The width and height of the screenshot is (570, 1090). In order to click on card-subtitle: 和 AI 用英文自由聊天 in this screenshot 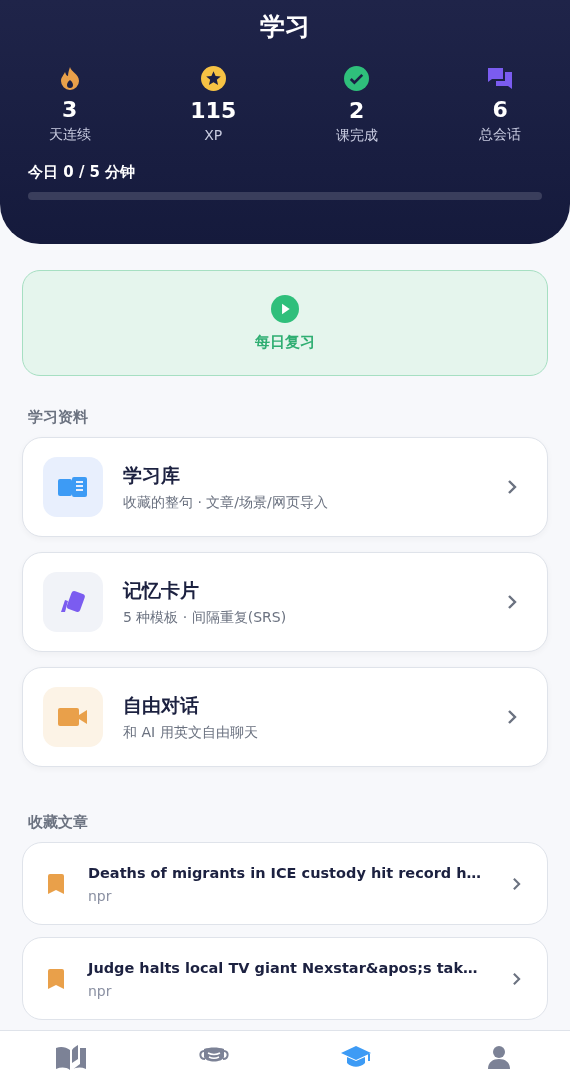, I will do `click(191, 732)`.